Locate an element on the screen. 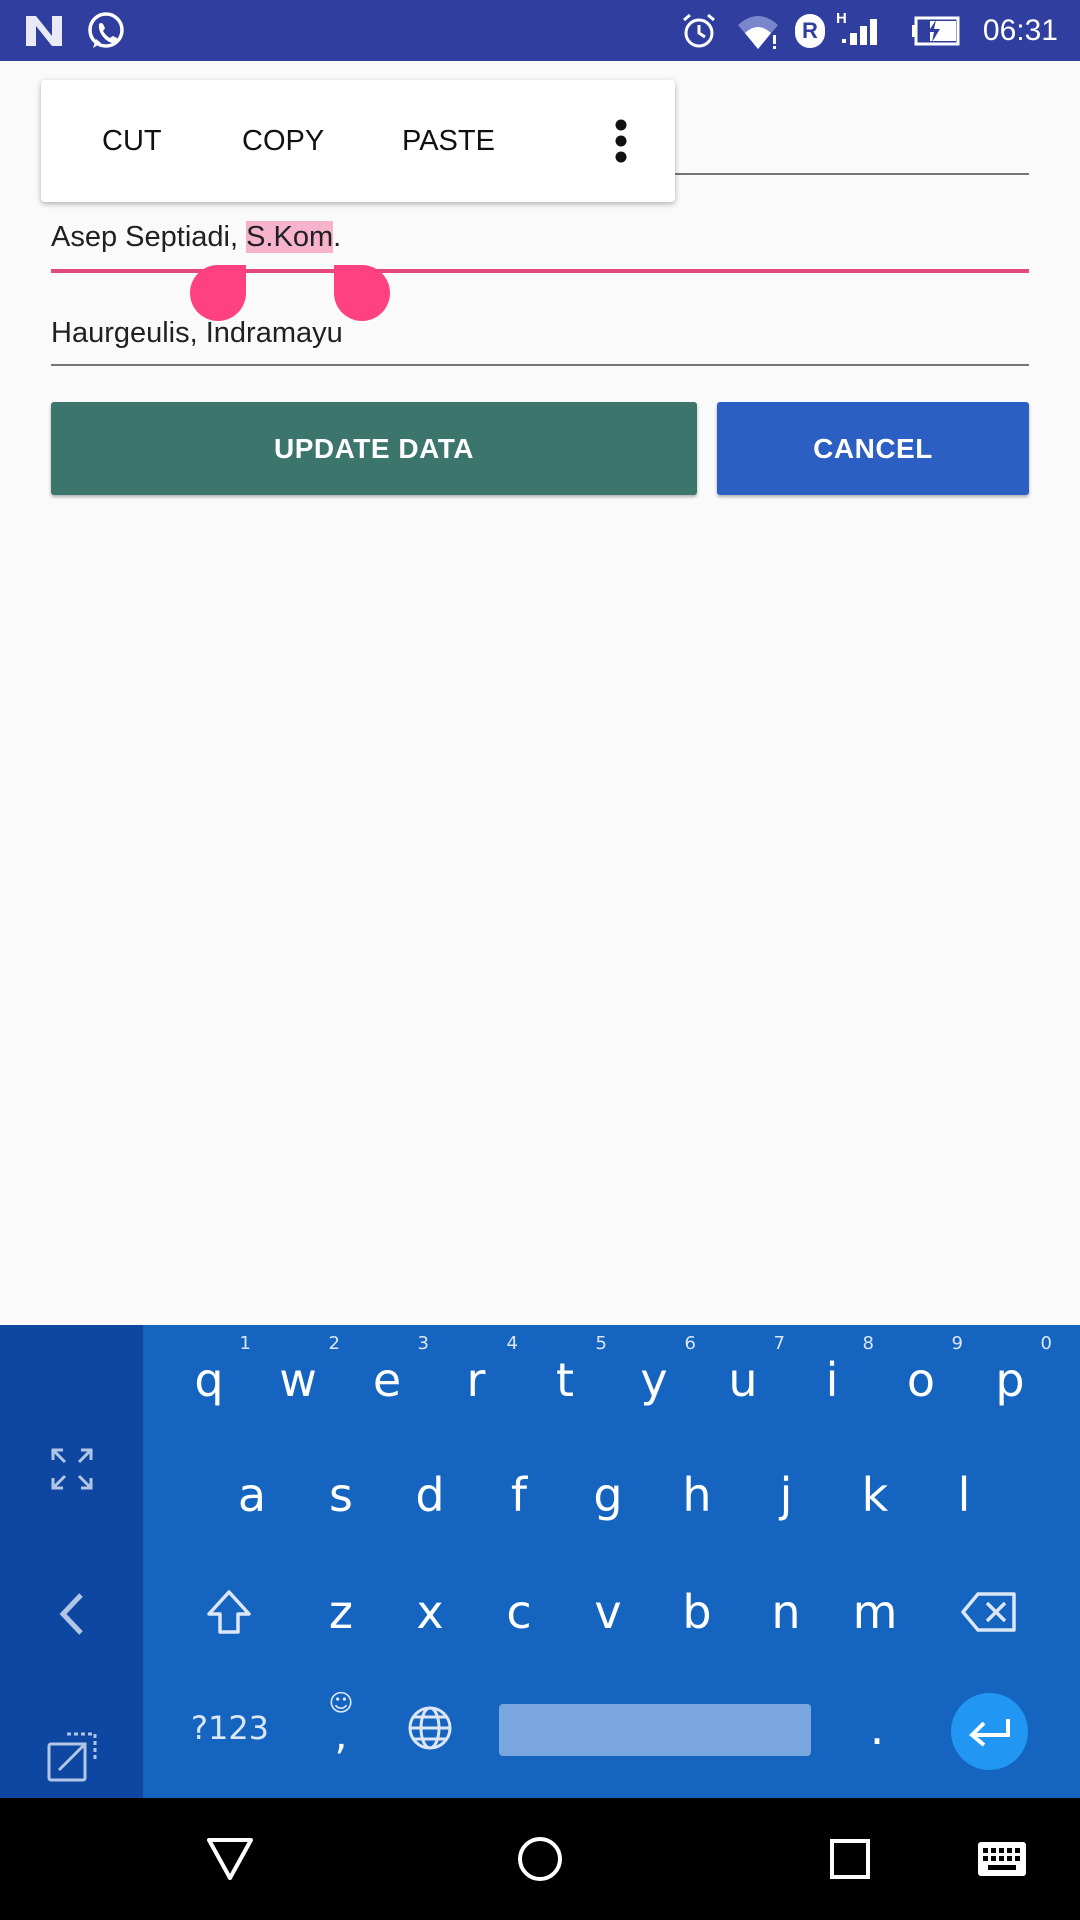  cut-menu-item: CUT is located at coordinates (132, 141).